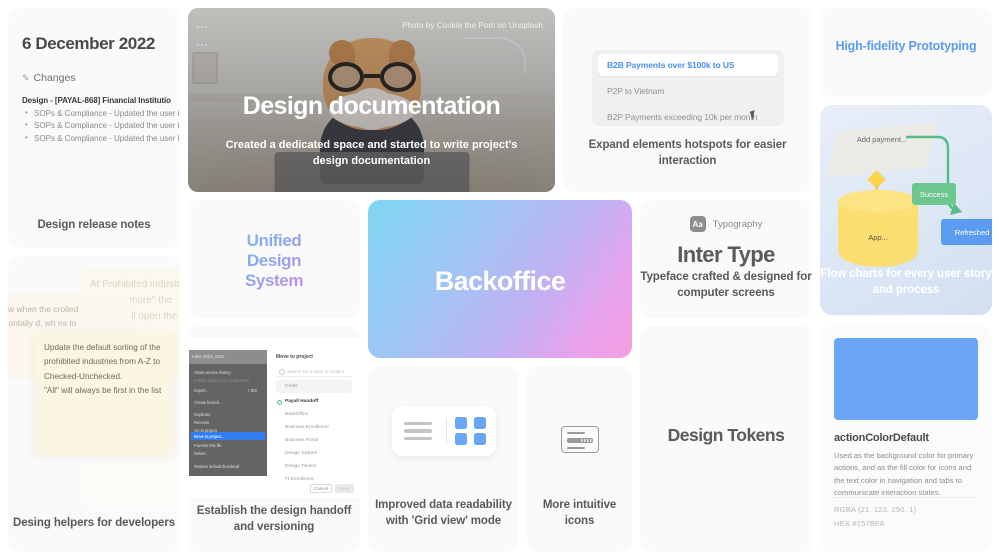 The image size is (1000, 560). Describe the element at coordinates (300, 466) in the screenshot. I see `project-item: Design Tokens` at that location.